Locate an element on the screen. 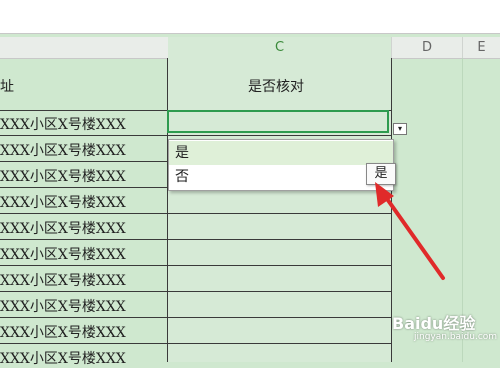 The image size is (500, 368). watermark-text: Baidu经验 is located at coordinates (434, 323).